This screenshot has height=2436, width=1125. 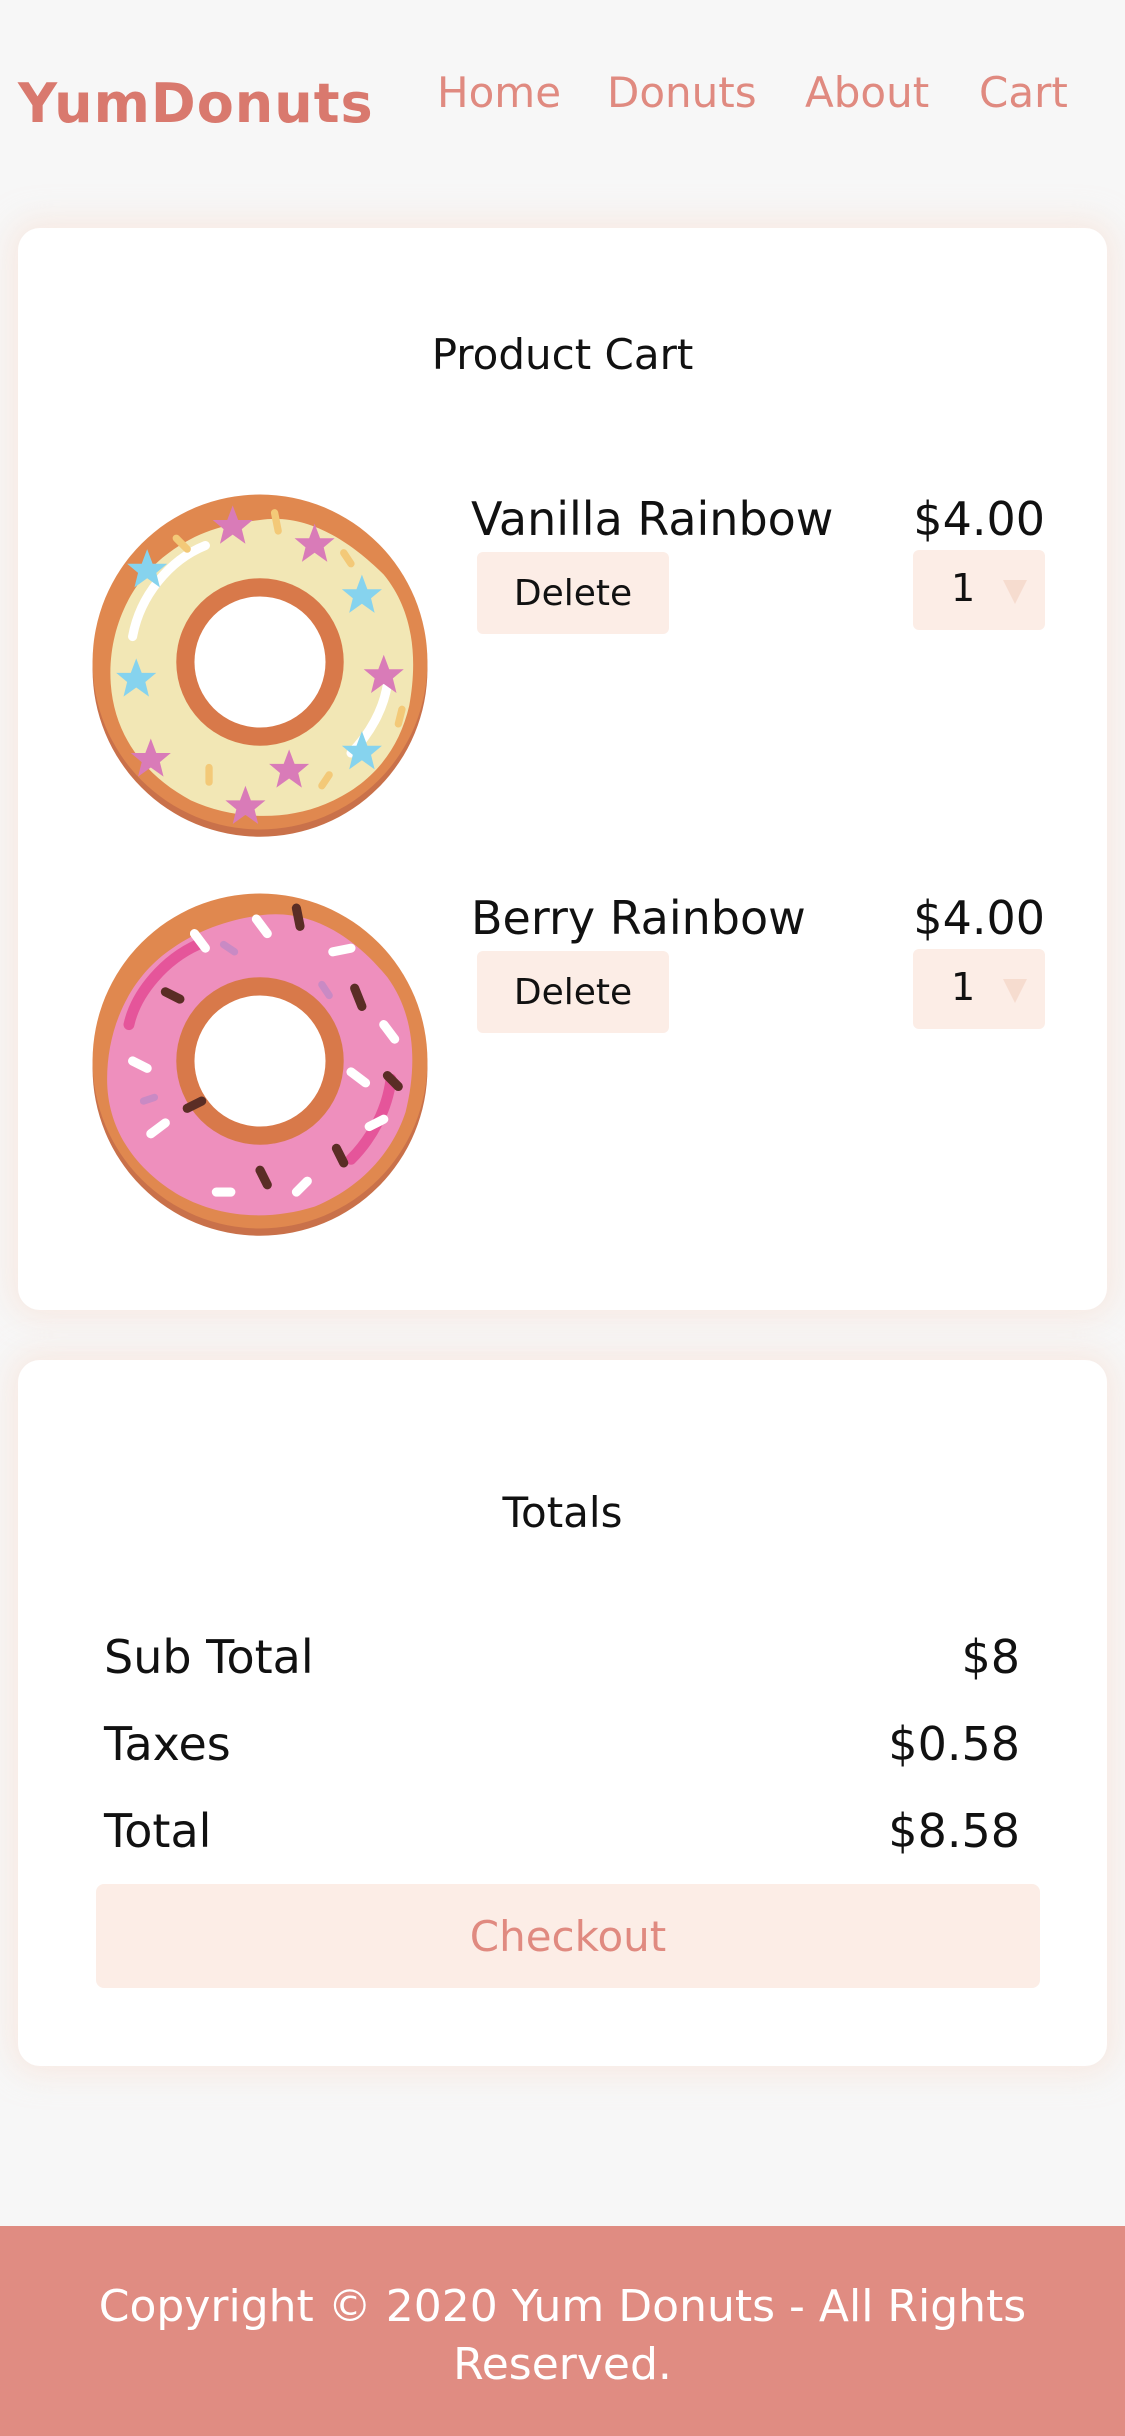 What do you see at coordinates (568, 1936) in the screenshot?
I see `checkout-button: Checkout` at bounding box center [568, 1936].